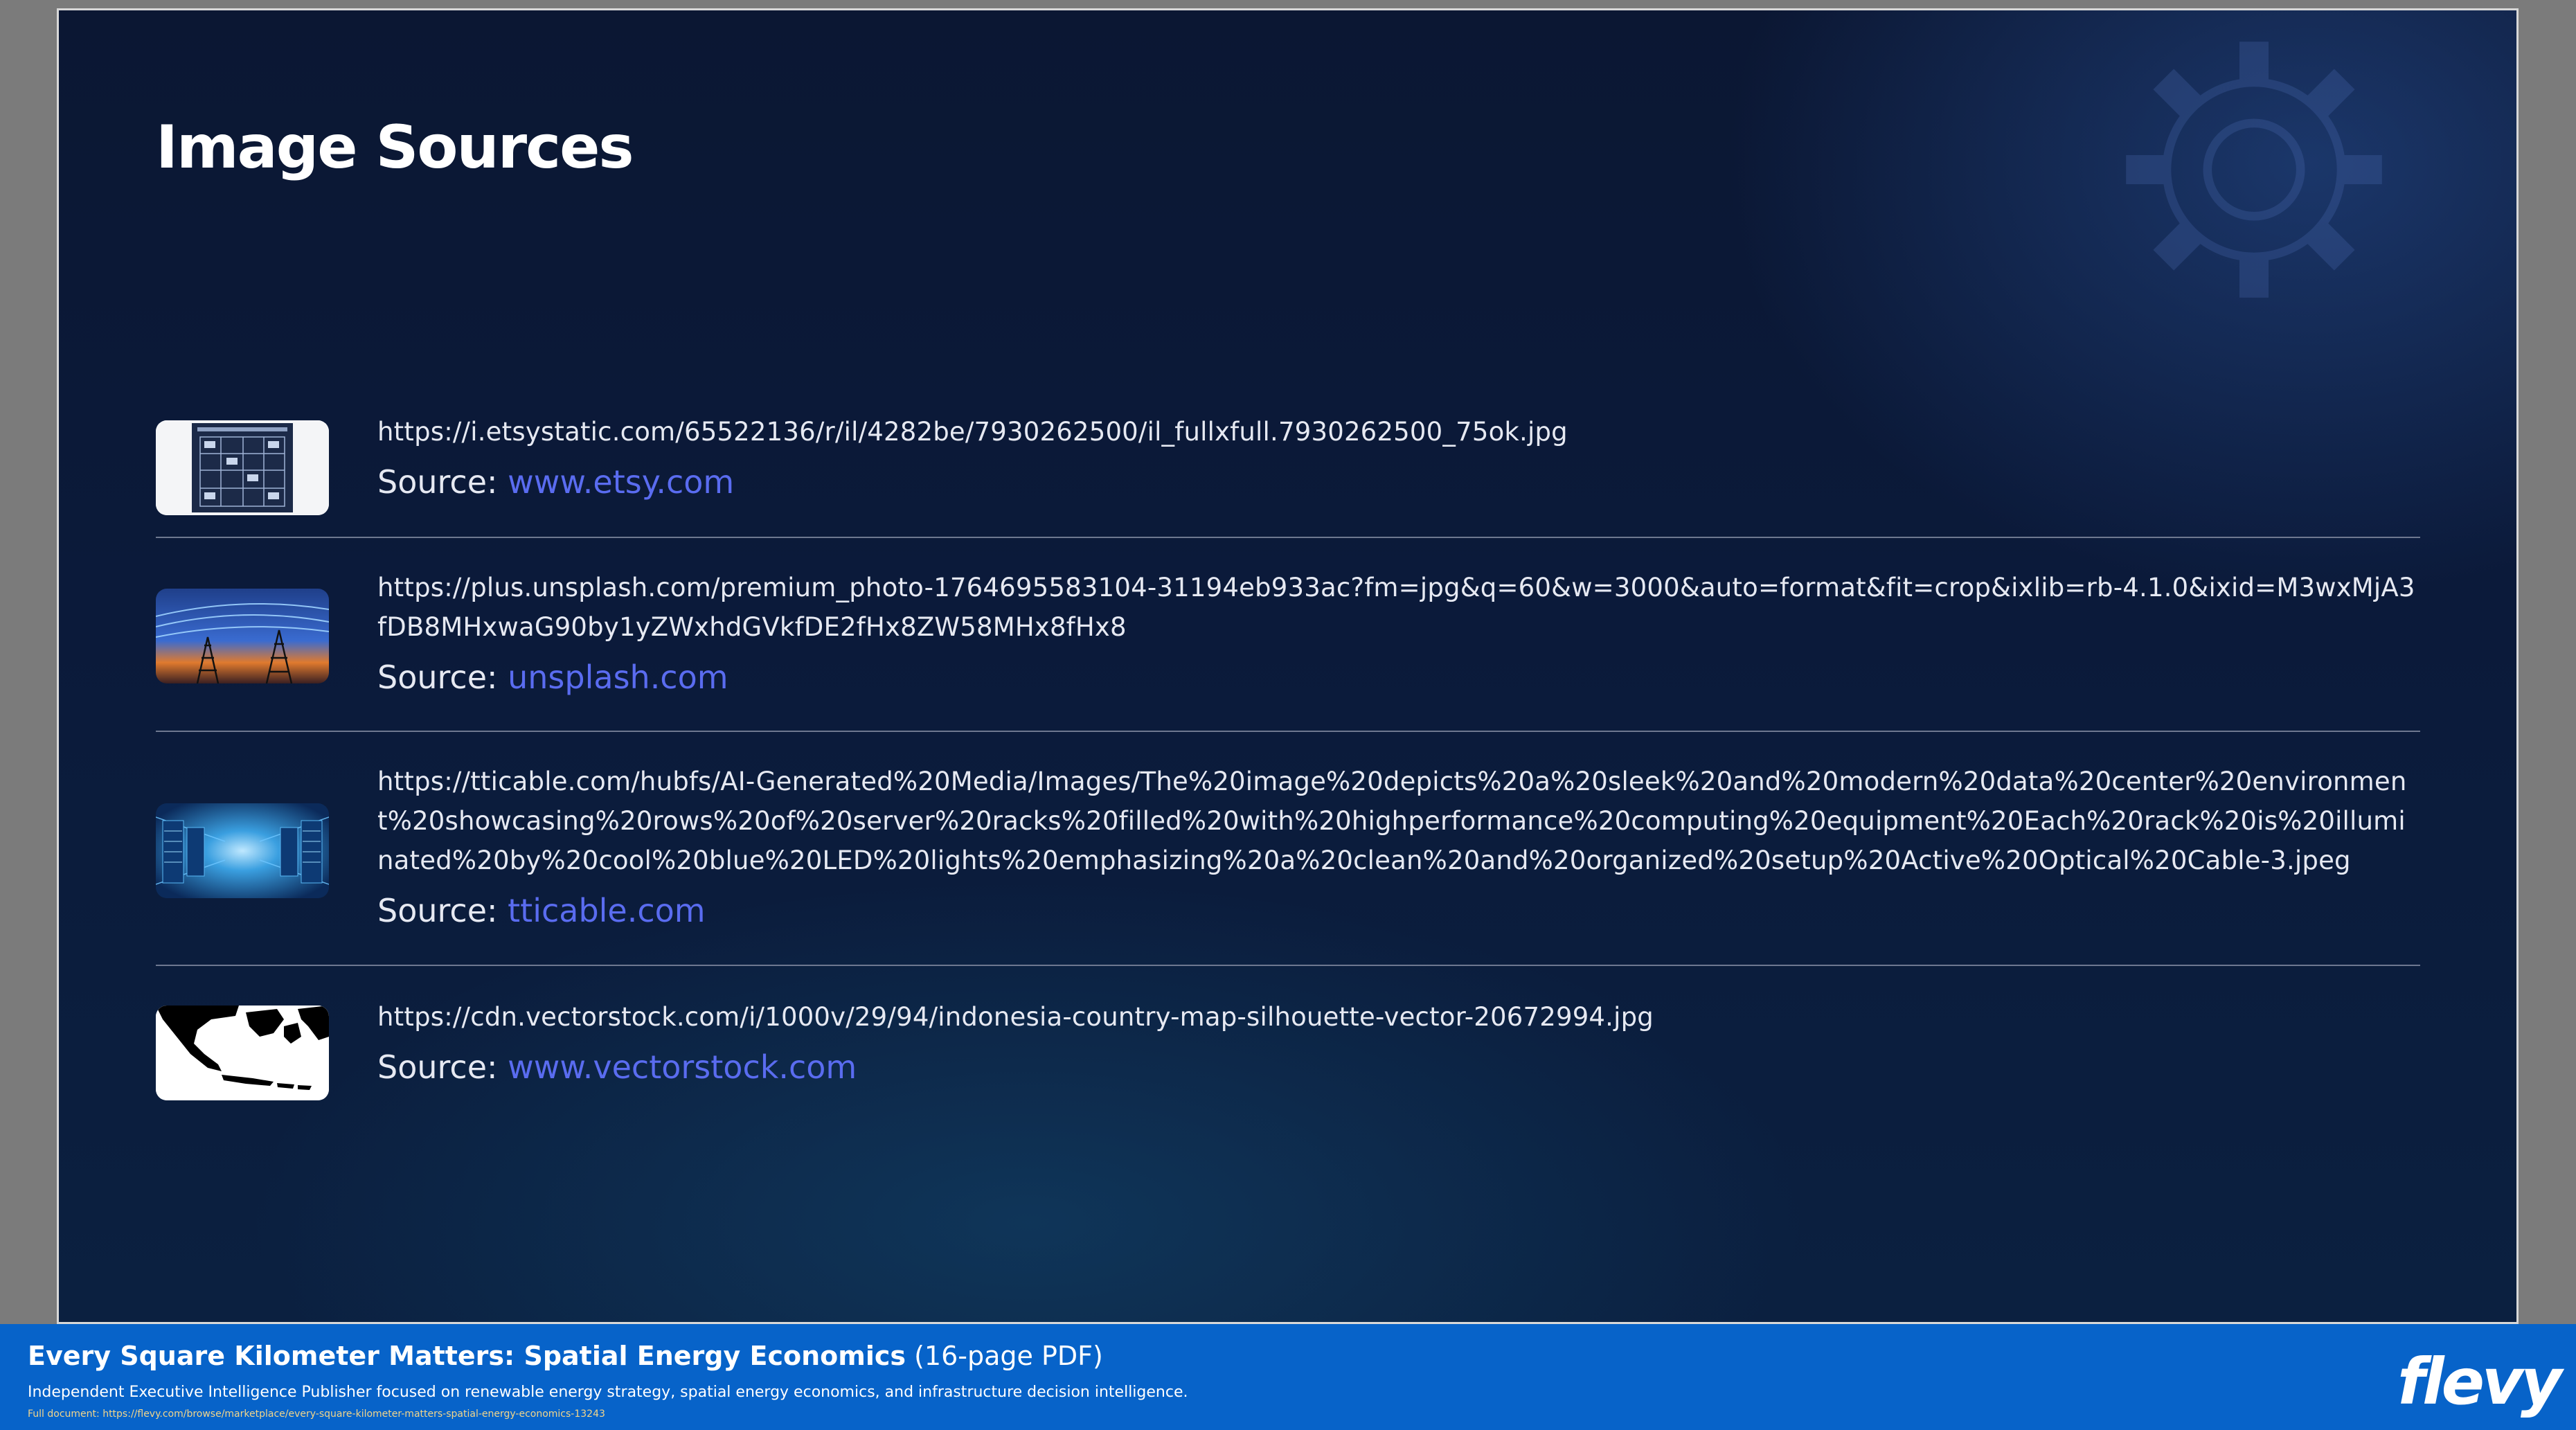 The width and height of the screenshot is (2576, 1430). What do you see at coordinates (618, 677) in the screenshot?
I see `source-link: unsplash.com` at bounding box center [618, 677].